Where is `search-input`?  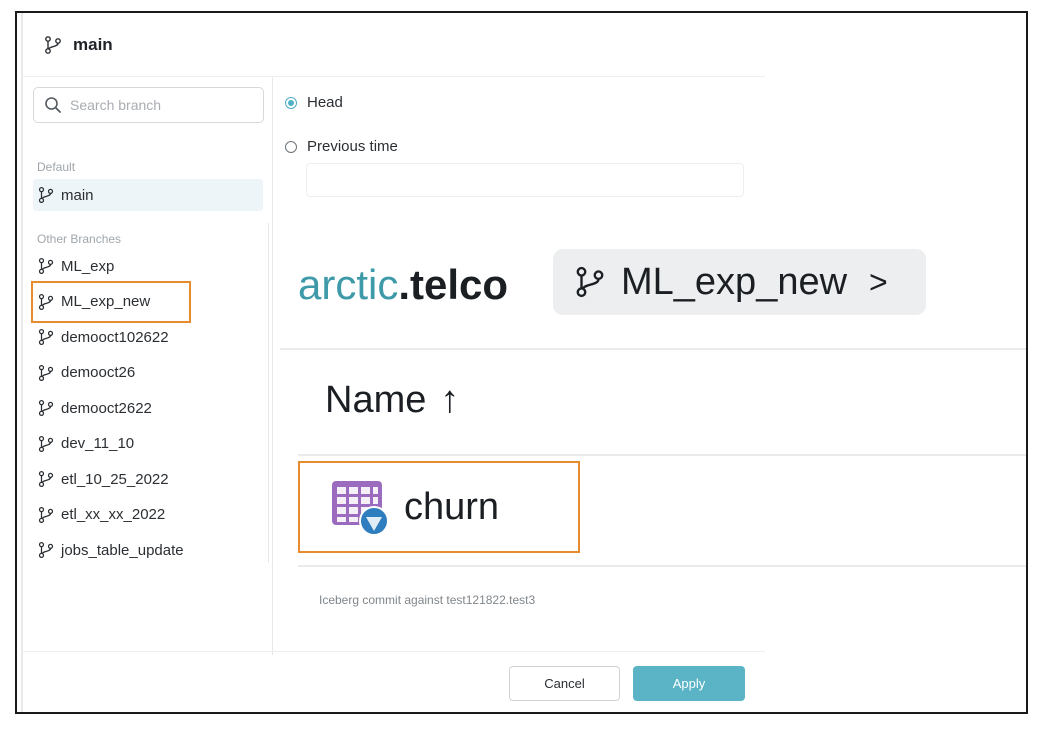
search-input is located at coordinates (160, 105).